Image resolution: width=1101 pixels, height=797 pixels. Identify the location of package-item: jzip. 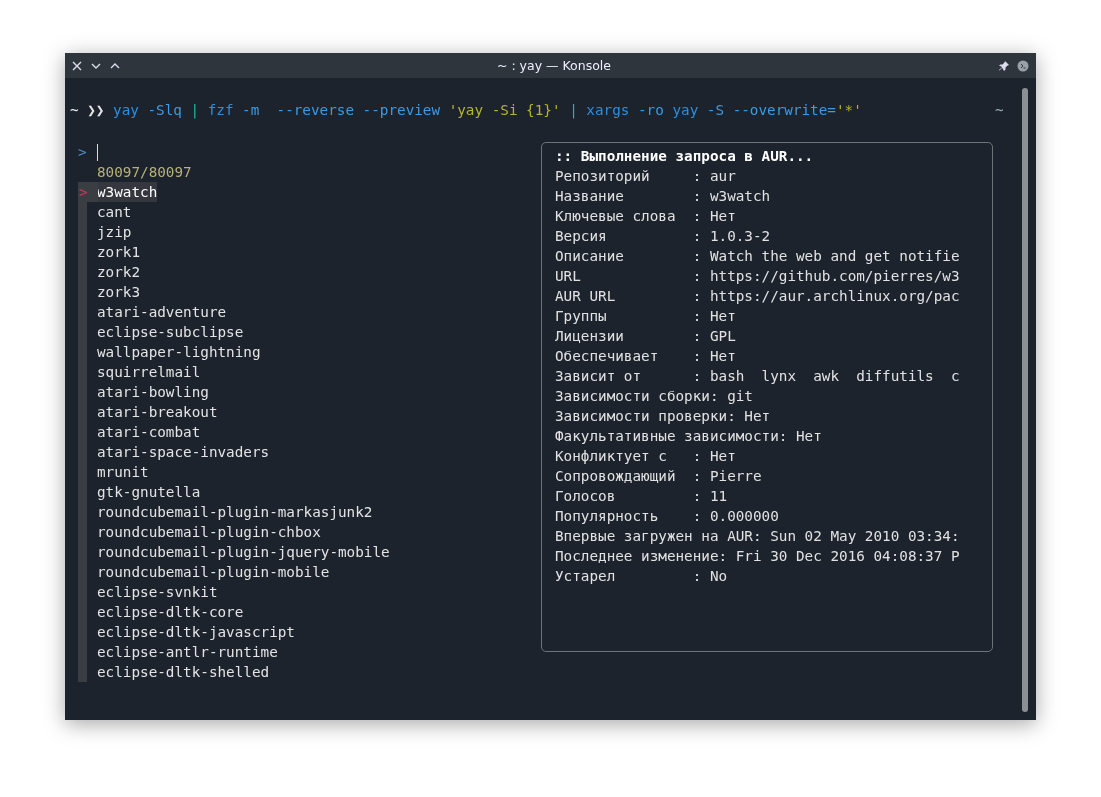
(114, 232).